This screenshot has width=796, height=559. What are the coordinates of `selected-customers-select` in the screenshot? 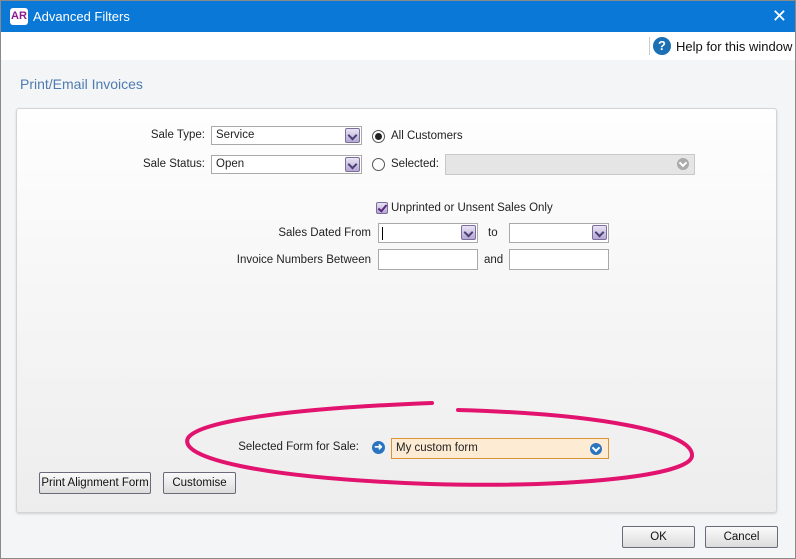 It's located at (570, 164).